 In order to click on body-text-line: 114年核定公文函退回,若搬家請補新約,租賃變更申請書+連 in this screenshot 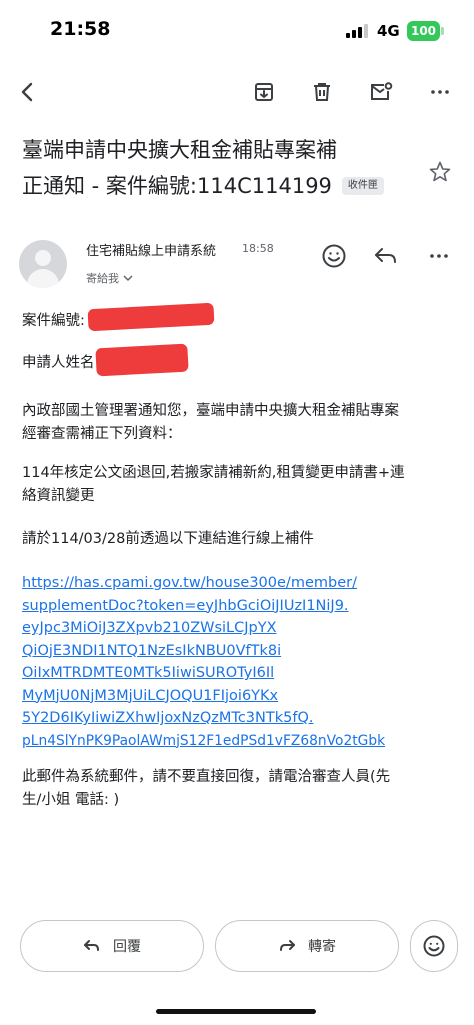, I will do `click(213, 473)`.